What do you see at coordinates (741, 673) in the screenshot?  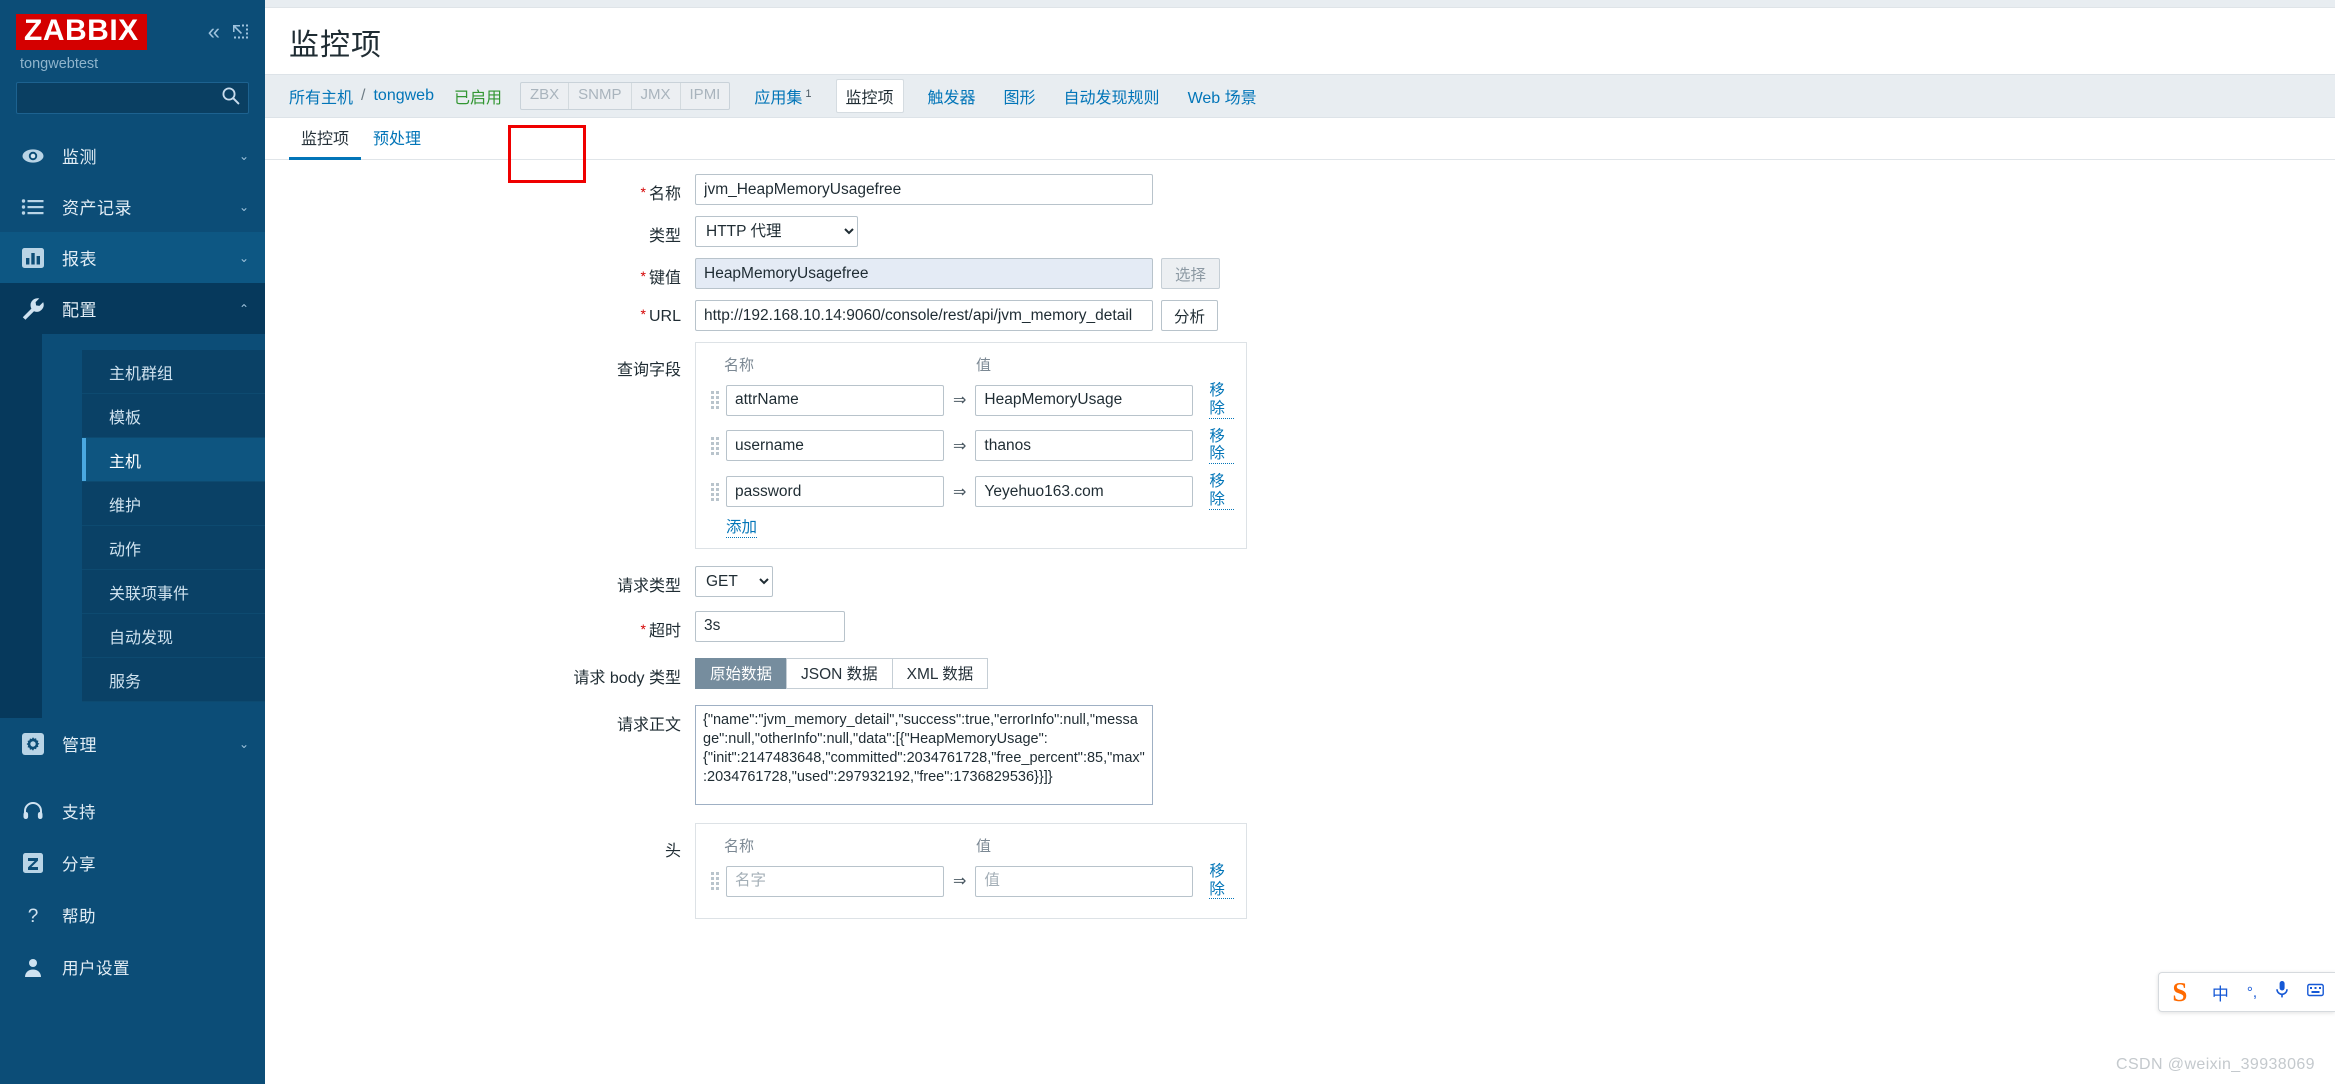 I see `body-type-raw-button: 原始数据` at bounding box center [741, 673].